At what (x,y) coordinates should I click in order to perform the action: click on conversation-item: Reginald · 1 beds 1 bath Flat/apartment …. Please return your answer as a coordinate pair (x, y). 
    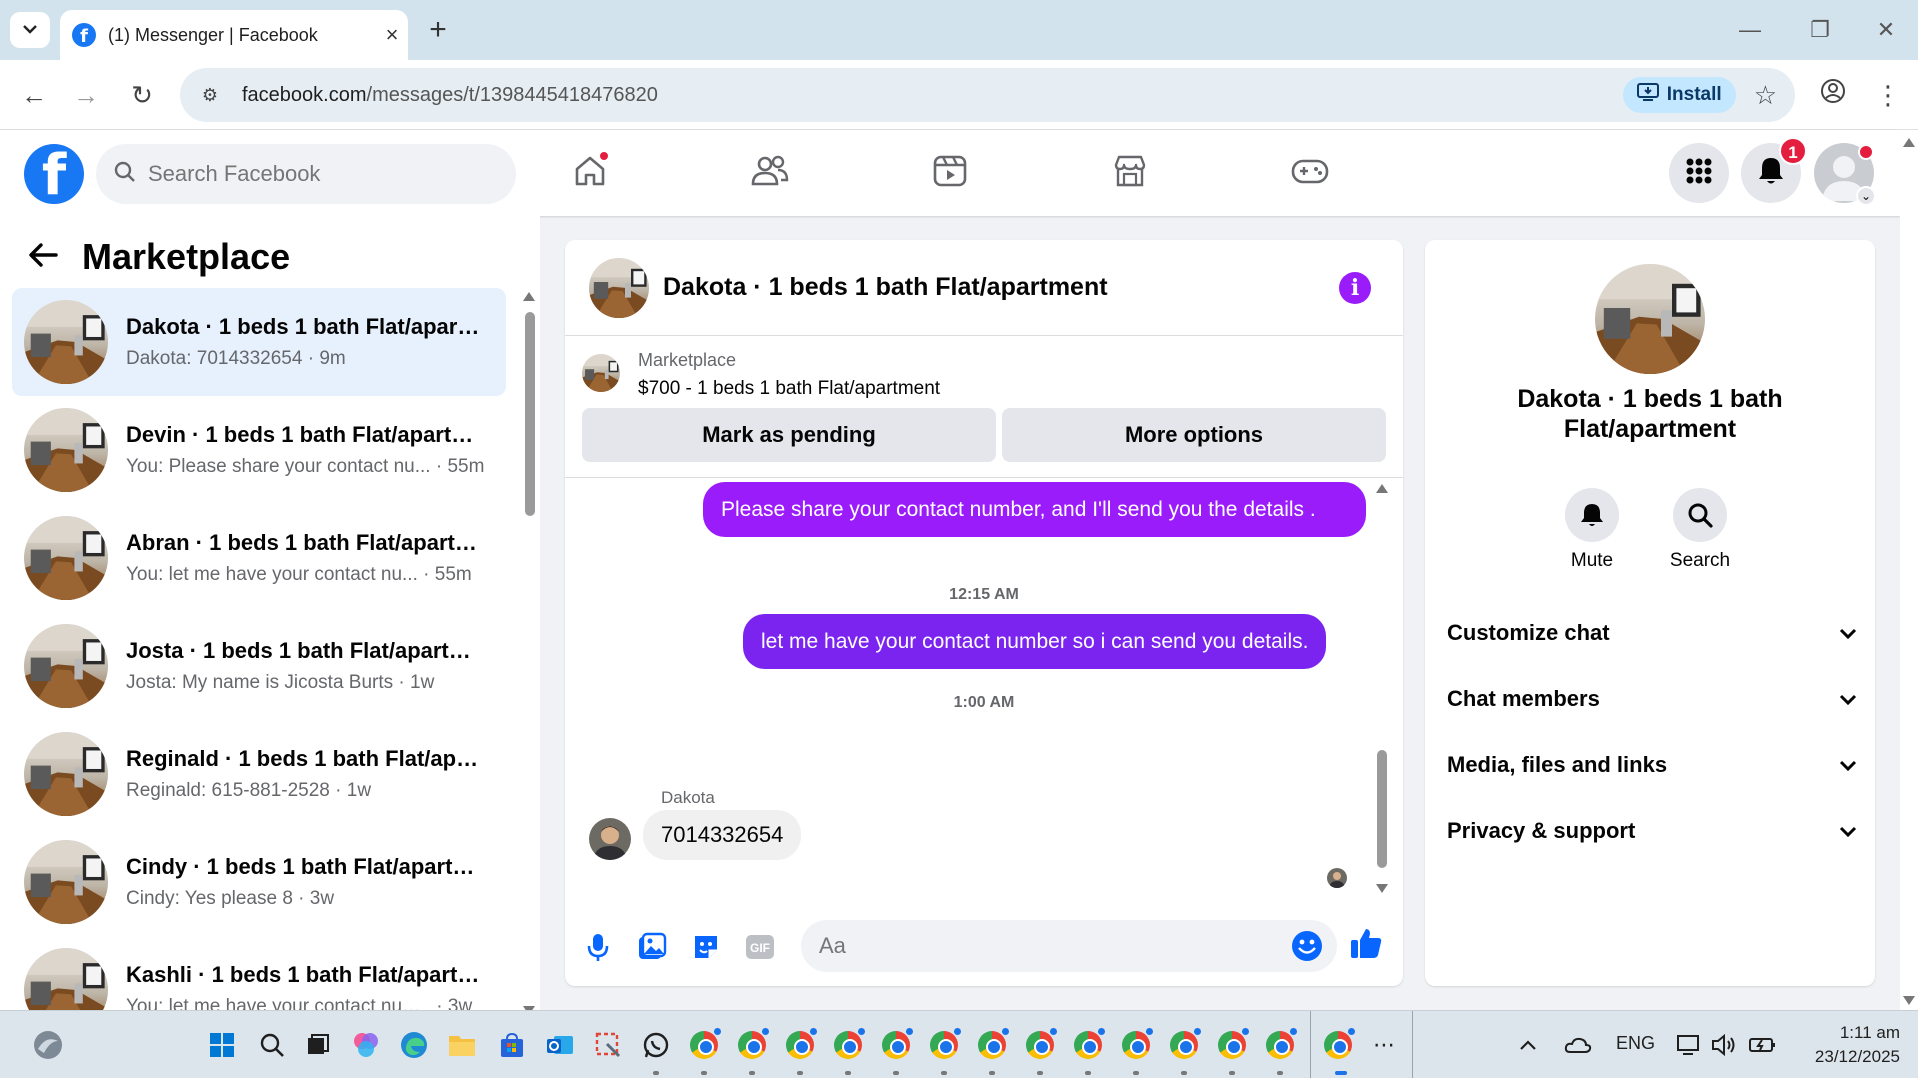
    Looking at the image, I should click on (259, 774).